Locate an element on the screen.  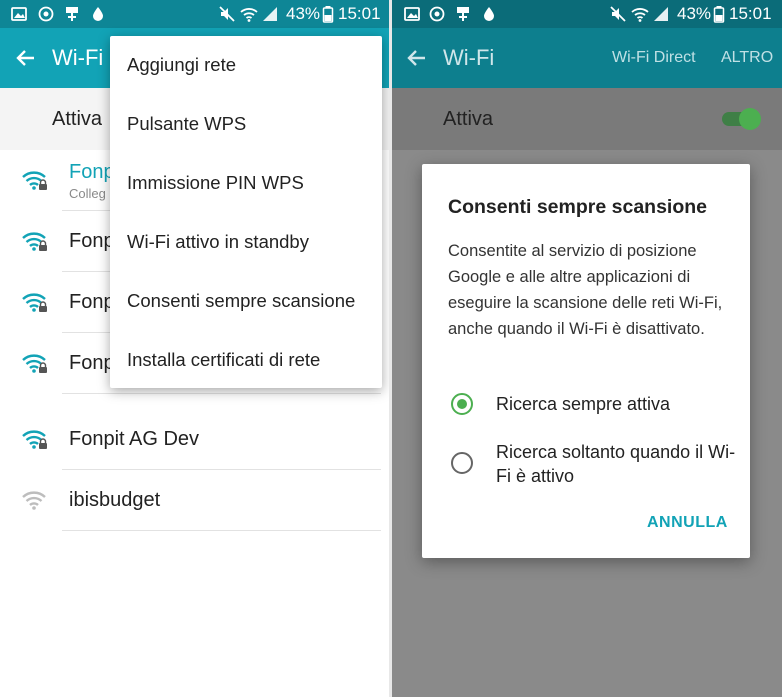
more-button: ALTRO is located at coordinates (747, 58).